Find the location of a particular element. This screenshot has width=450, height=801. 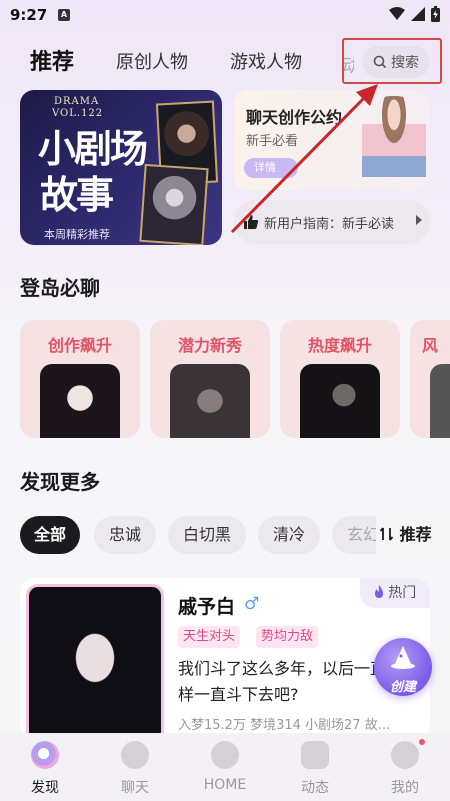

chip-white-cut-black: 白切黑 is located at coordinates (207, 535).